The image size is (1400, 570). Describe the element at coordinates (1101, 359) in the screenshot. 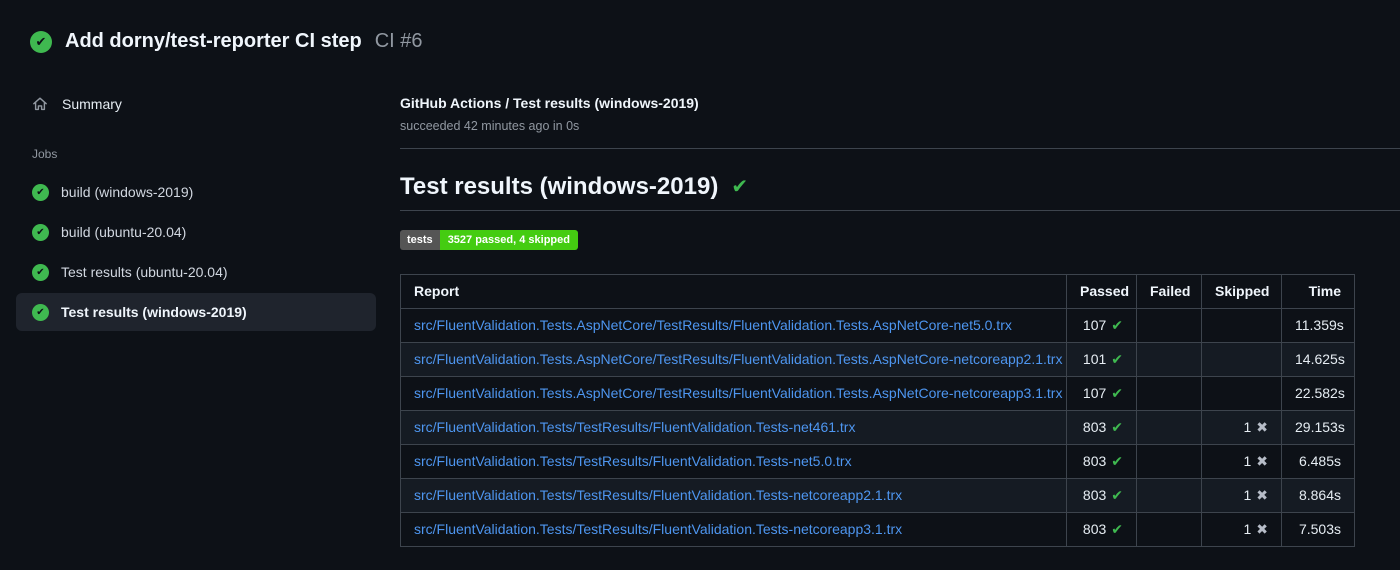

I see `passed-cell: 101 ✔` at that location.